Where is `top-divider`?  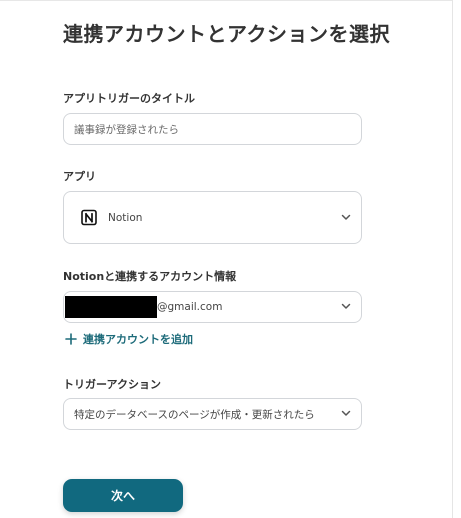 top-divider is located at coordinates (226, 0).